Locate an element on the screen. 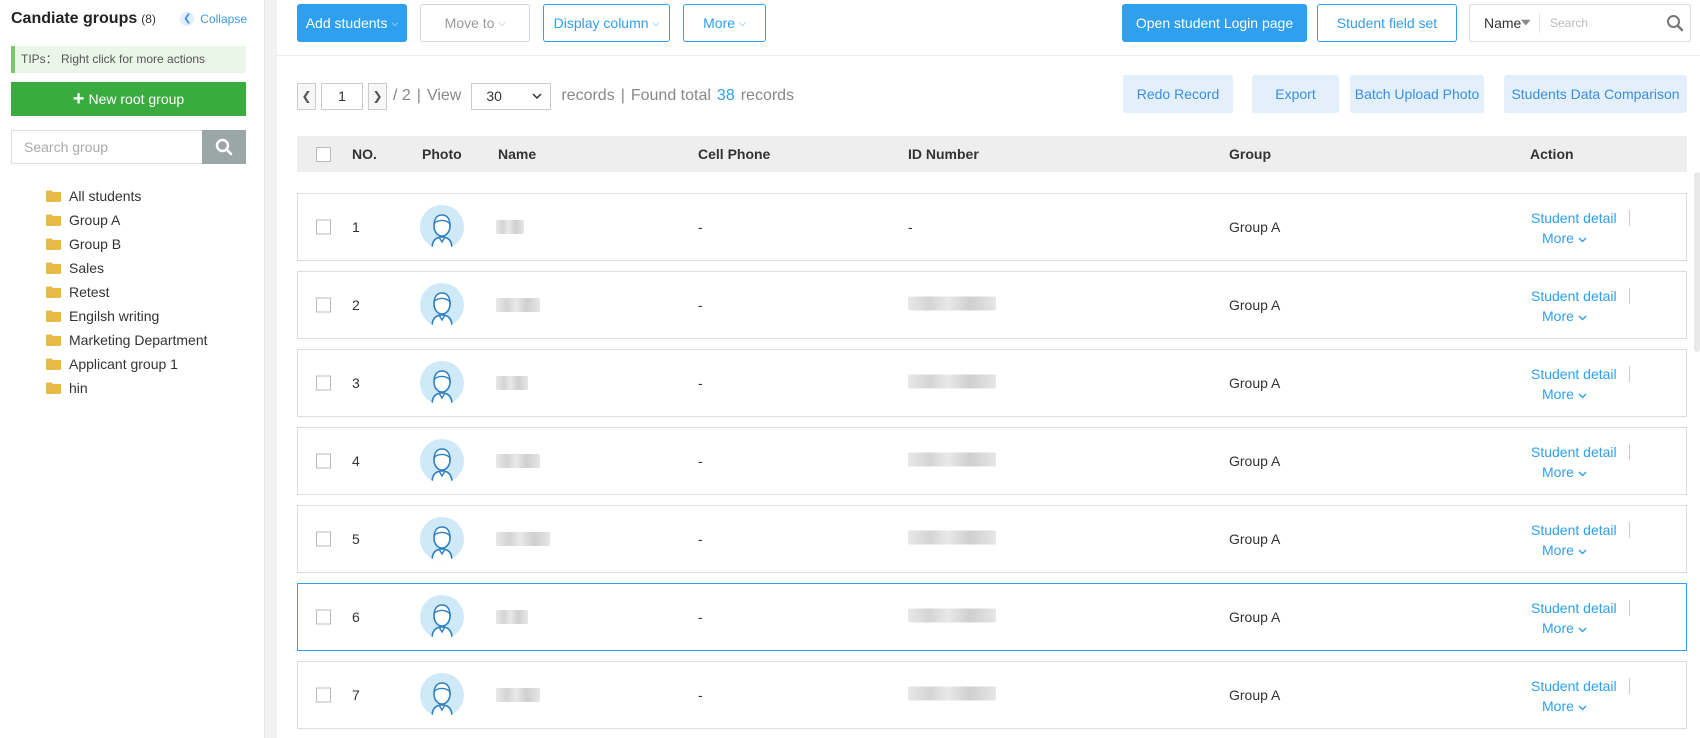 This screenshot has width=1700, height=738. table-row: 1 - - Group A Student detail More is located at coordinates (992, 227).